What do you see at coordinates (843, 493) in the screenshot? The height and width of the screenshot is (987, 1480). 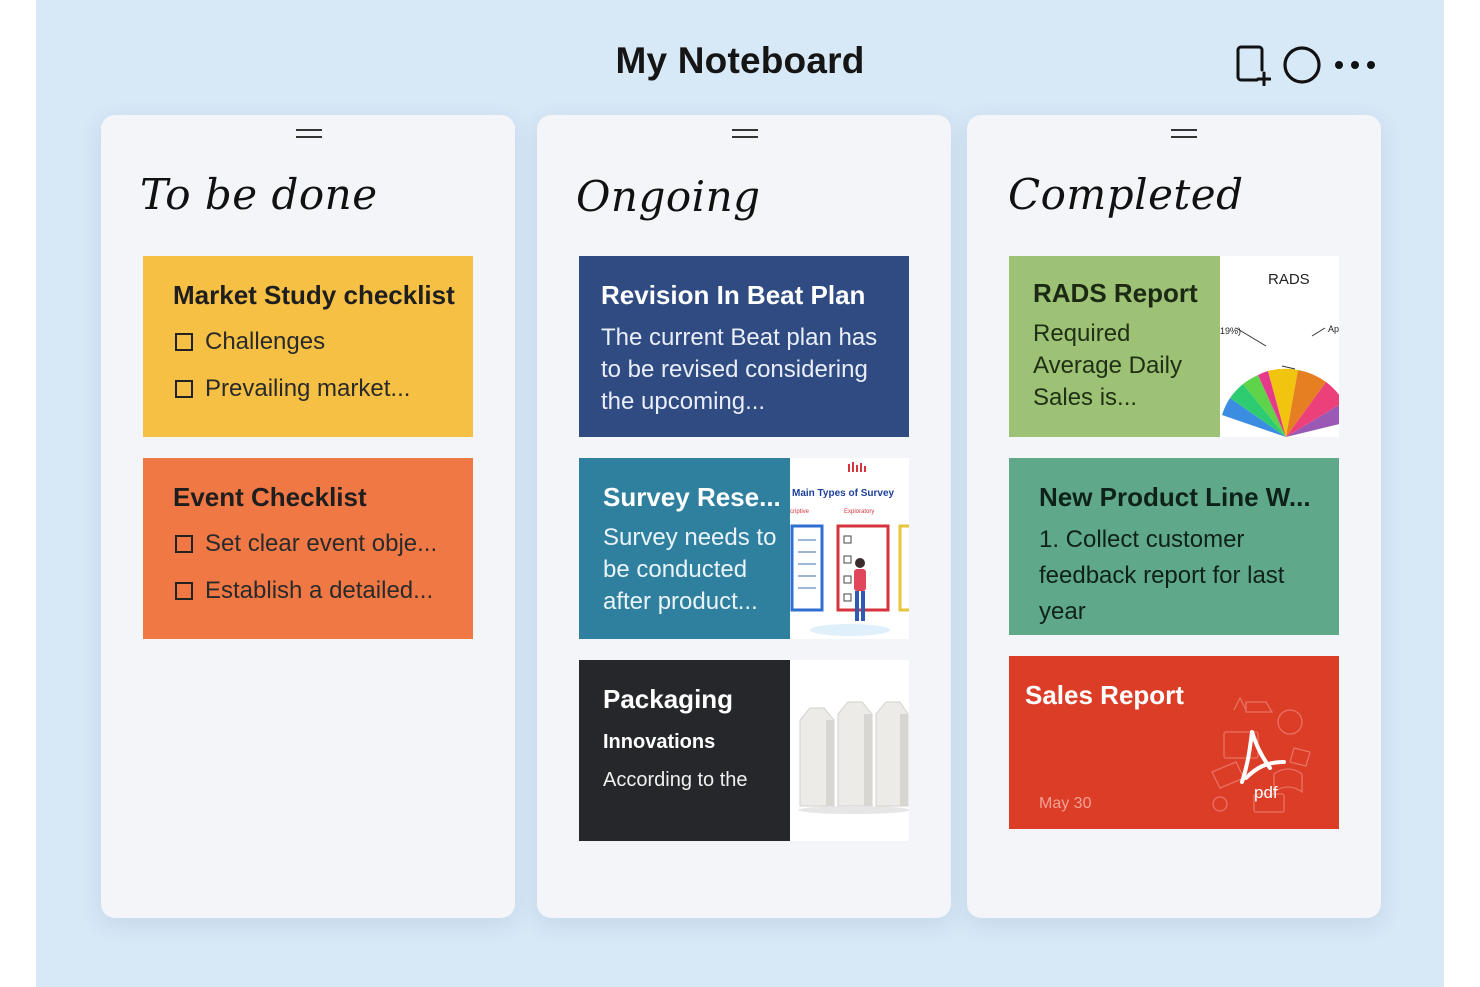 I see `thumb-heading: Main Types of Survey` at bounding box center [843, 493].